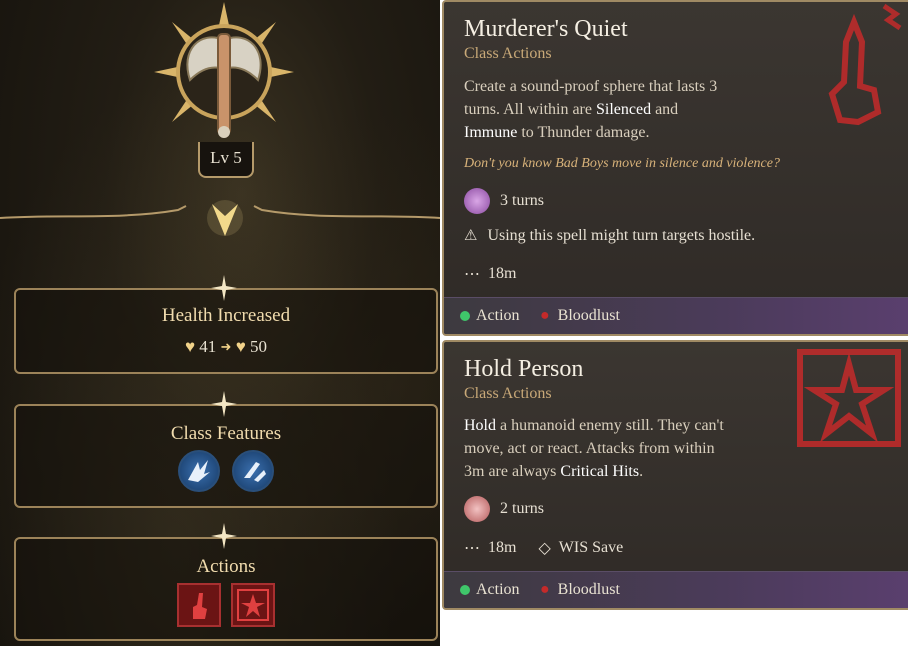 The width and height of the screenshot is (908, 646). Describe the element at coordinates (226, 433) in the screenshot. I see `class-features-title: Class Features` at that location.